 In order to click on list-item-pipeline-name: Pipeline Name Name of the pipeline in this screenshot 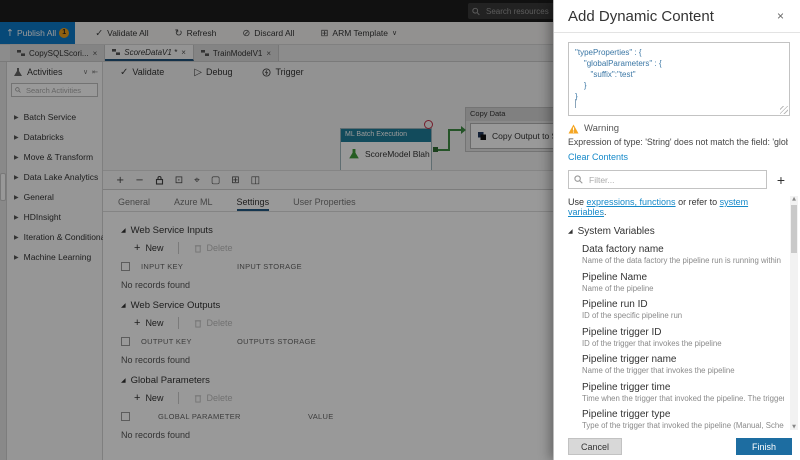, I will do `click(683, 283)`.